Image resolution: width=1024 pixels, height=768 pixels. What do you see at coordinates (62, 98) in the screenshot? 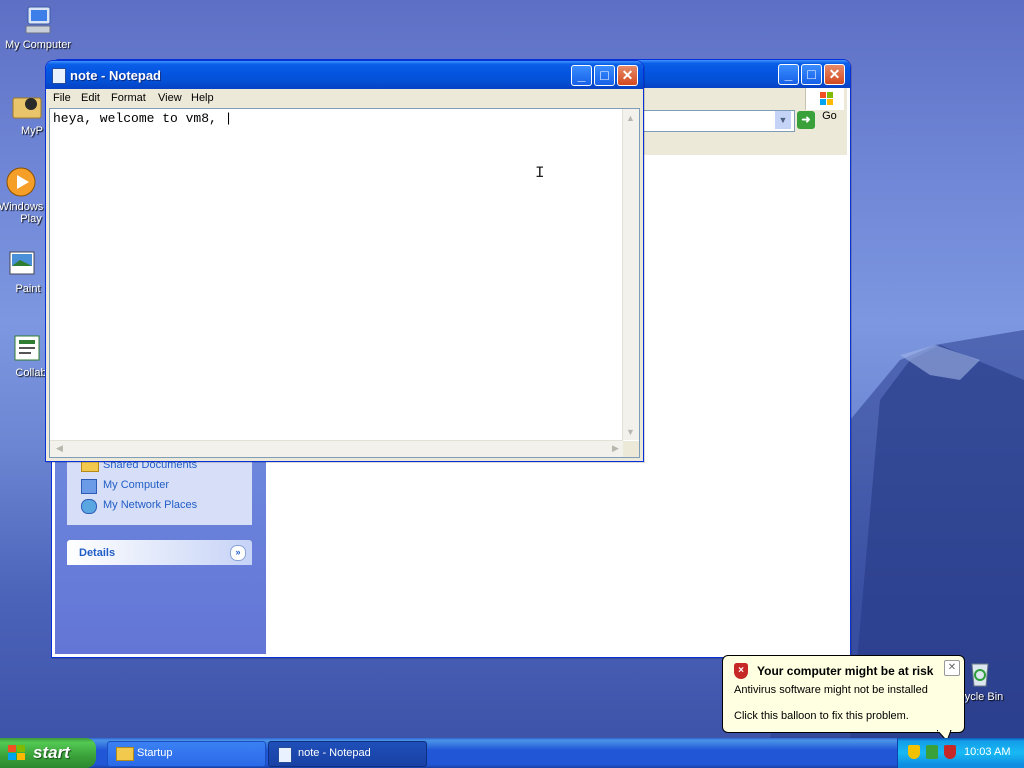
I see `menu-file: File` at bounding box center [62, 98].